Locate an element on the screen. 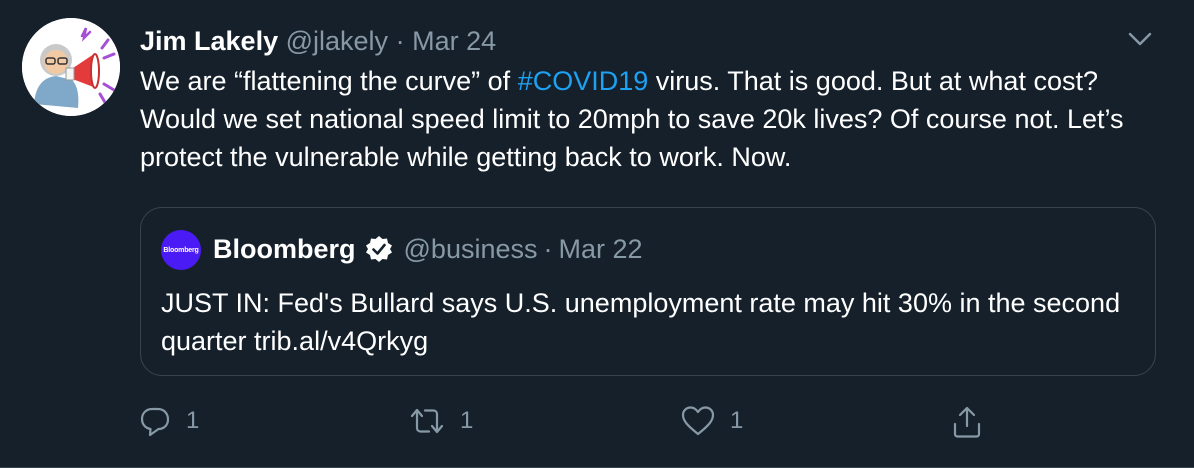 The width and height of the screenshot is (1194, 468). verified-badge-icon is located at coordinates (379, 249).